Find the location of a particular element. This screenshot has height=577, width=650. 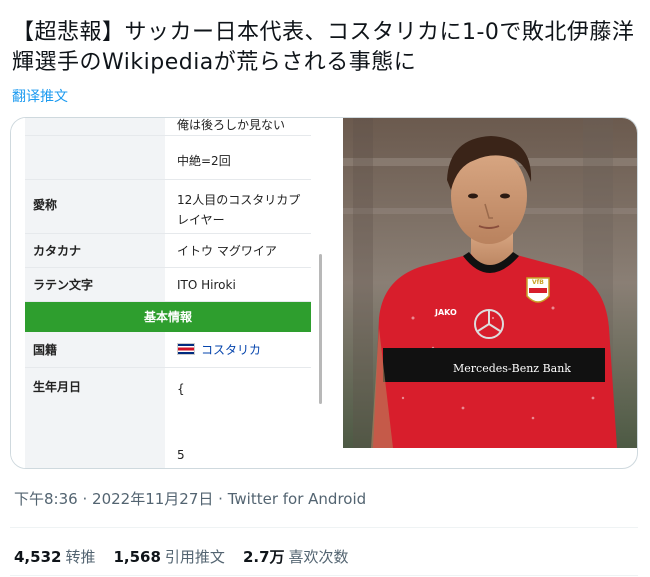

translate-tweet-link: 翻译推文 is located at coordinates (40, 96).